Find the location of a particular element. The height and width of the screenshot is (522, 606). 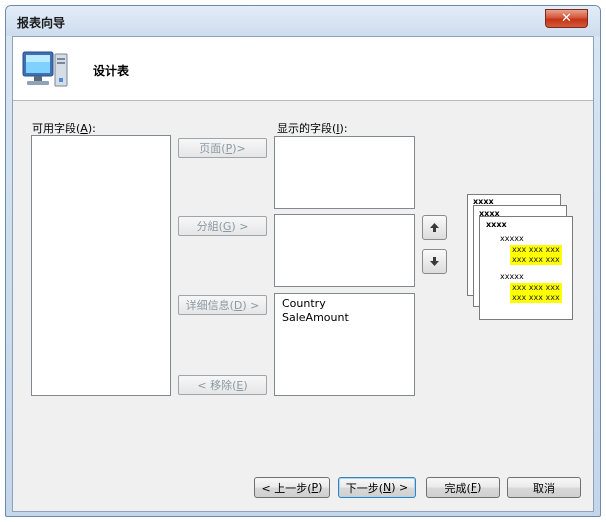

add-page-button: 页面(P)> is located at coordinates (222, 148).